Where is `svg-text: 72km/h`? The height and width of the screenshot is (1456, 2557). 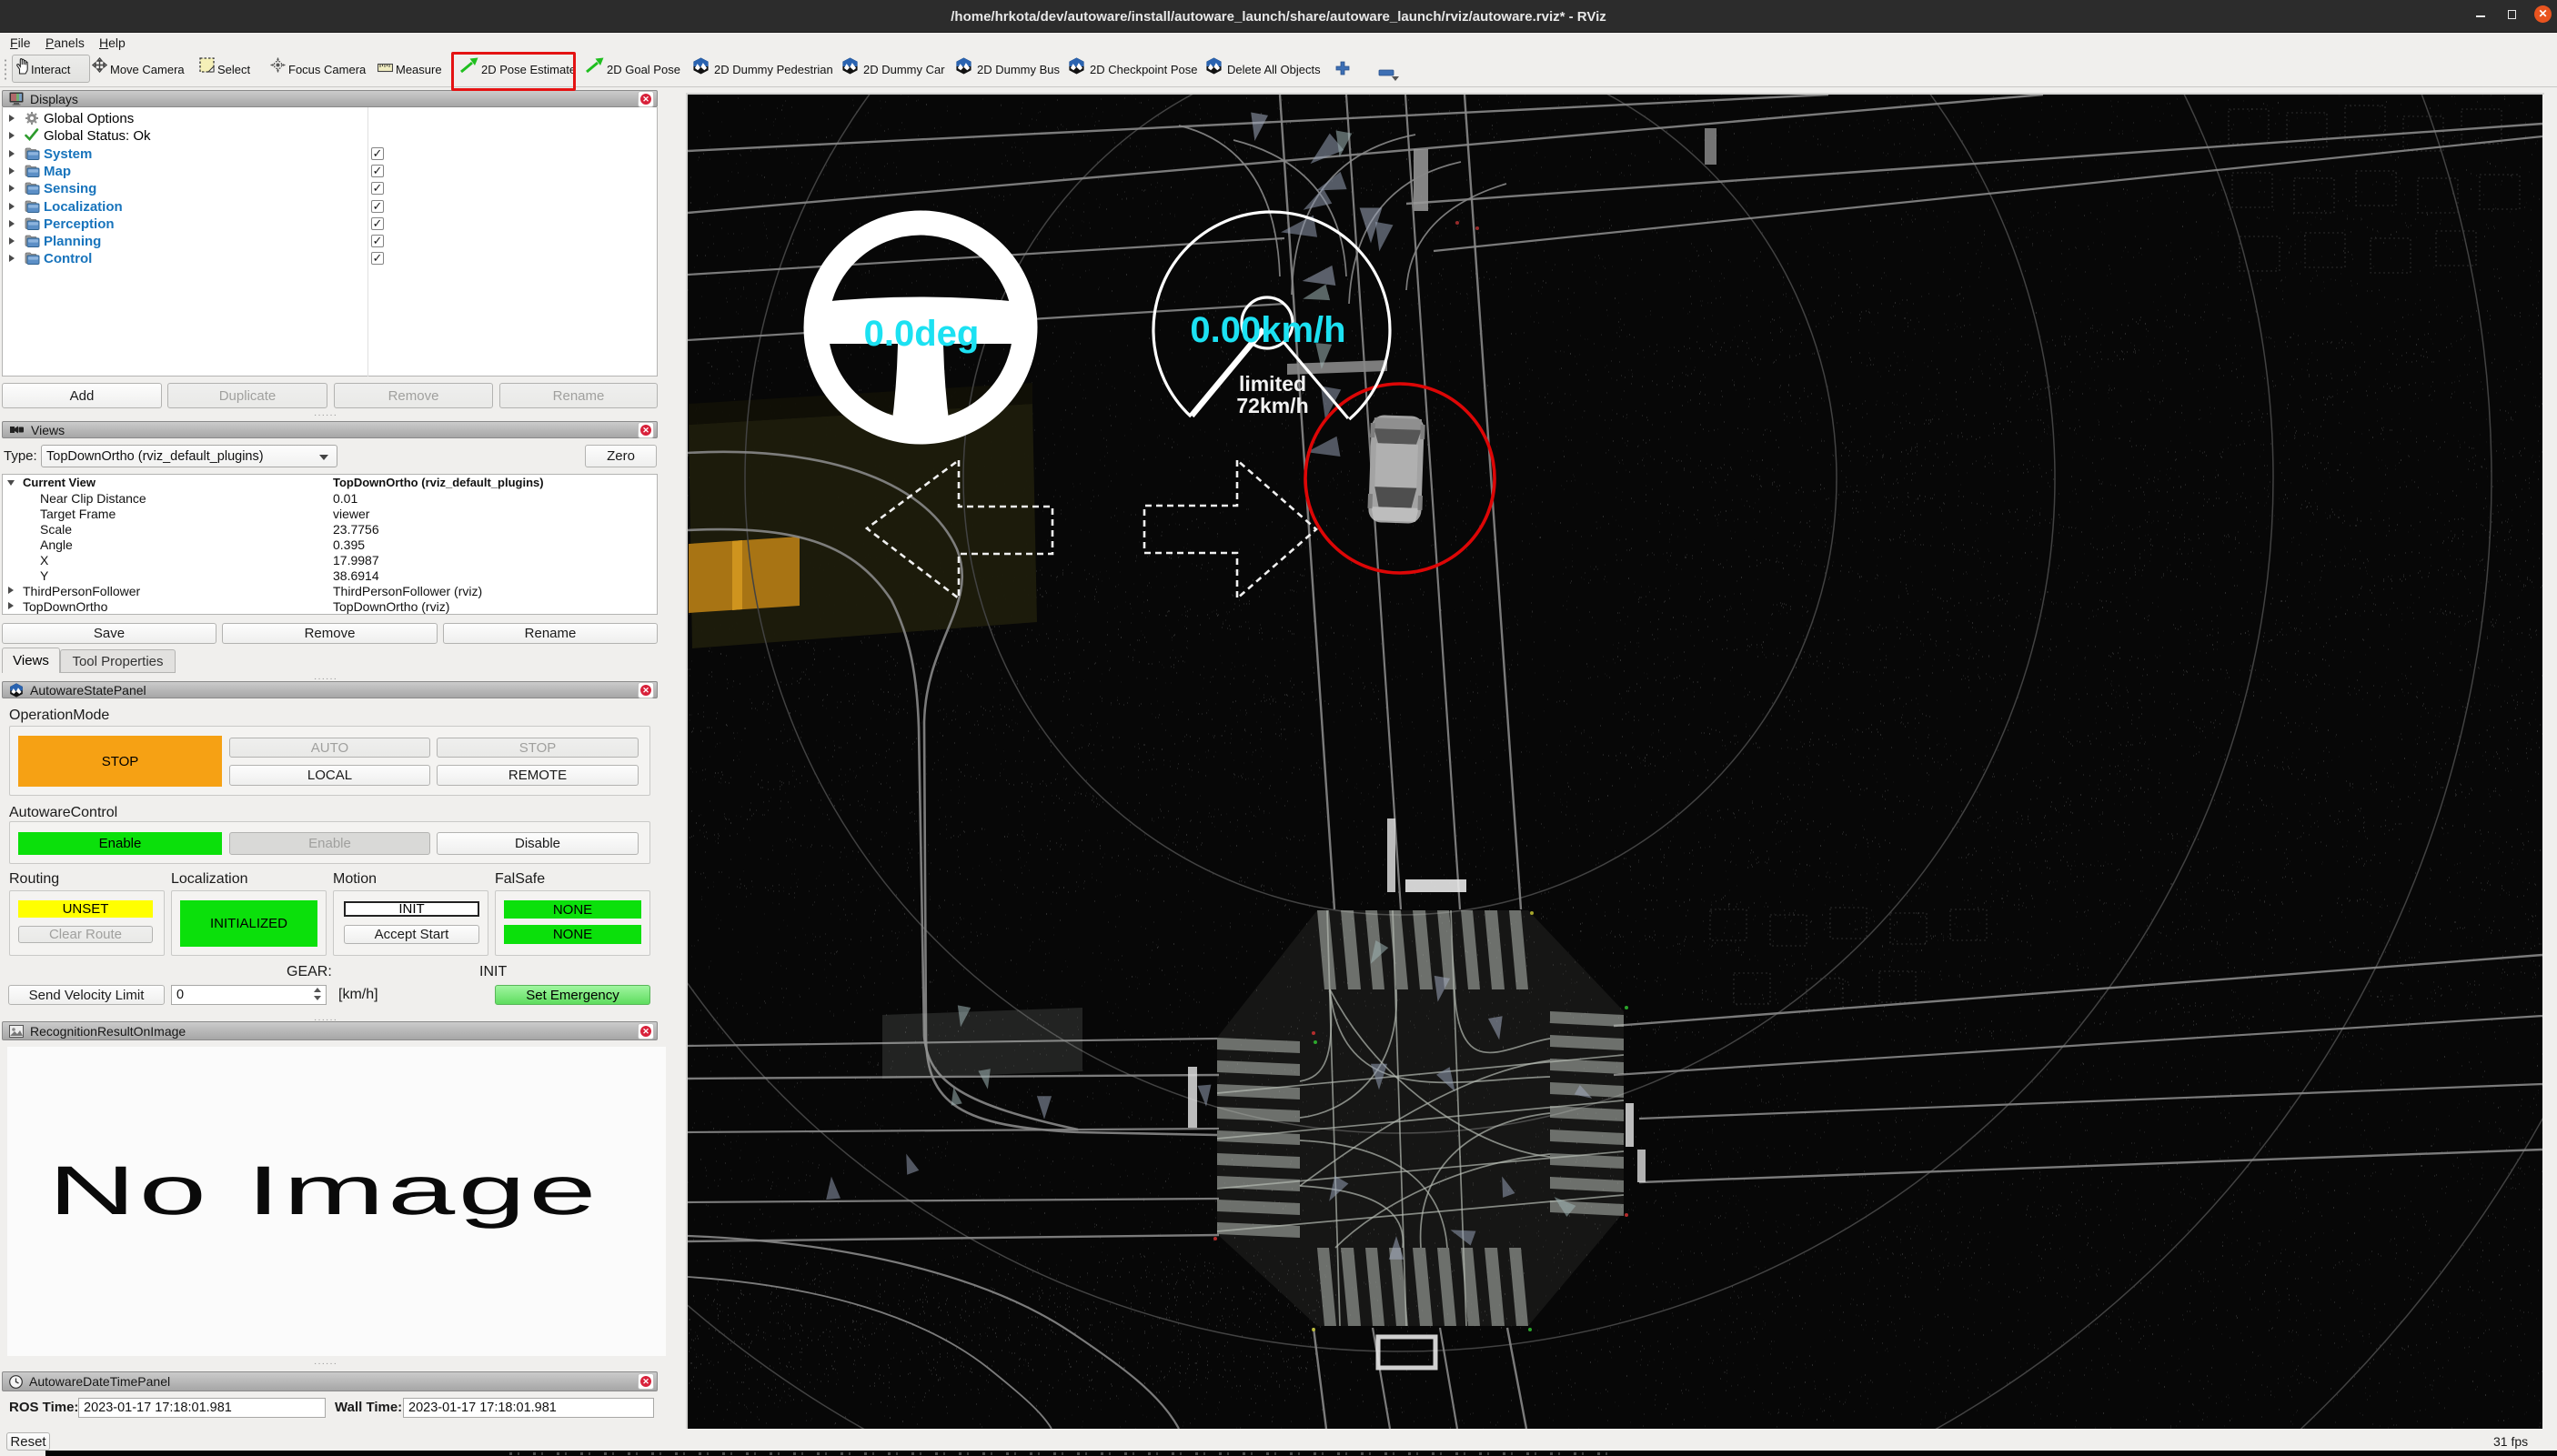 svg-text: 72km/h is located at coordinates (1272, 406).